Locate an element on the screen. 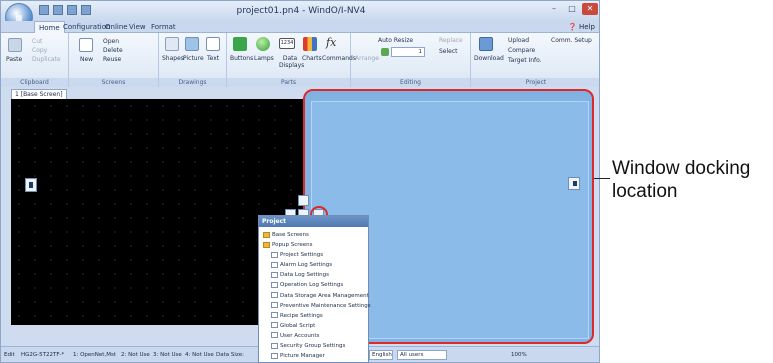 The height and width of the screenshot is (363, 773). download-button: Download is located at coordinates (489, 58).